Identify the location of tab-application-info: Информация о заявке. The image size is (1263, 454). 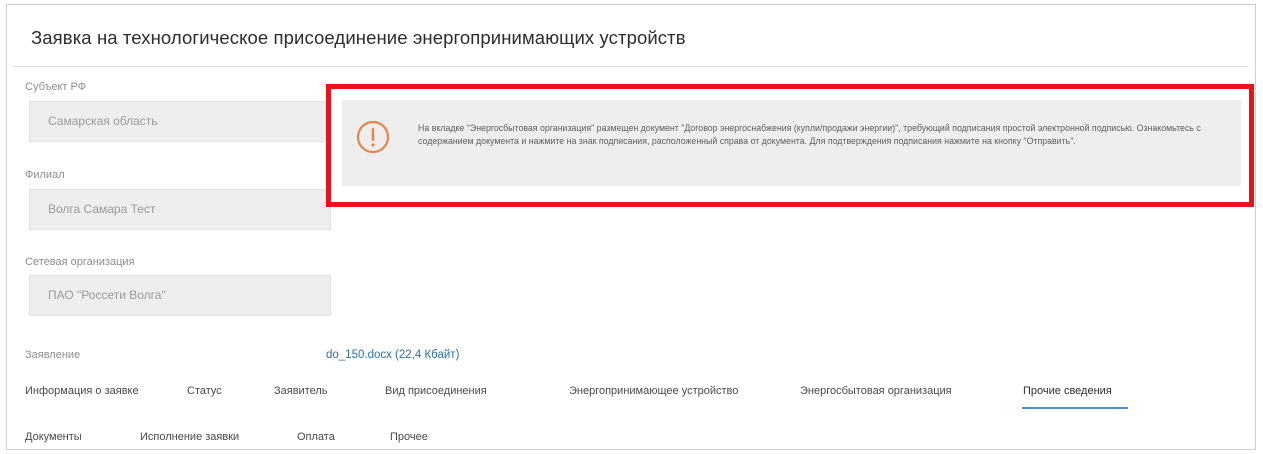
(82, 391).